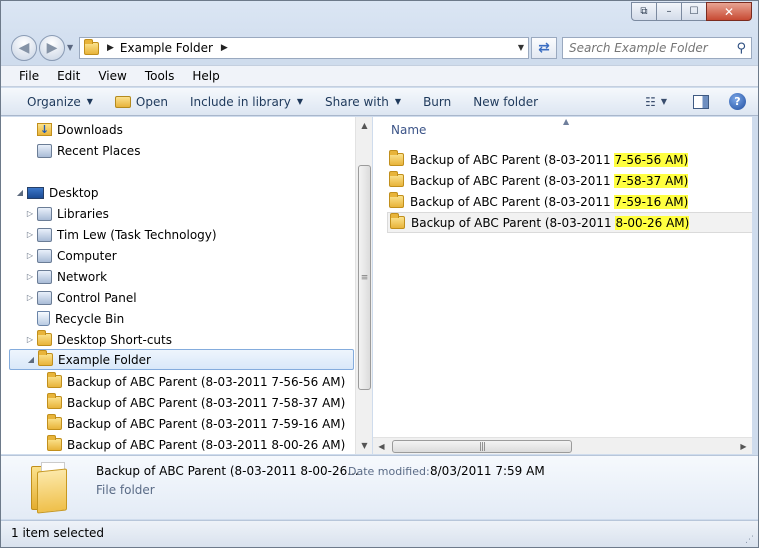 This screenshot has height=548, width=759. I want to click on network-icon, so click(44, 276).